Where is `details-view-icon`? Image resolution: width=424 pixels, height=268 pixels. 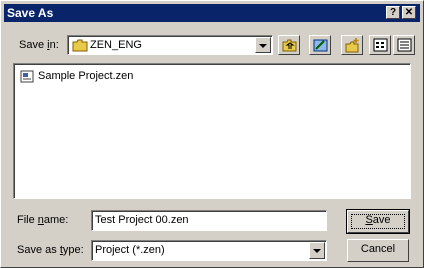
details-view-icon is located at coordinates (404, 45).